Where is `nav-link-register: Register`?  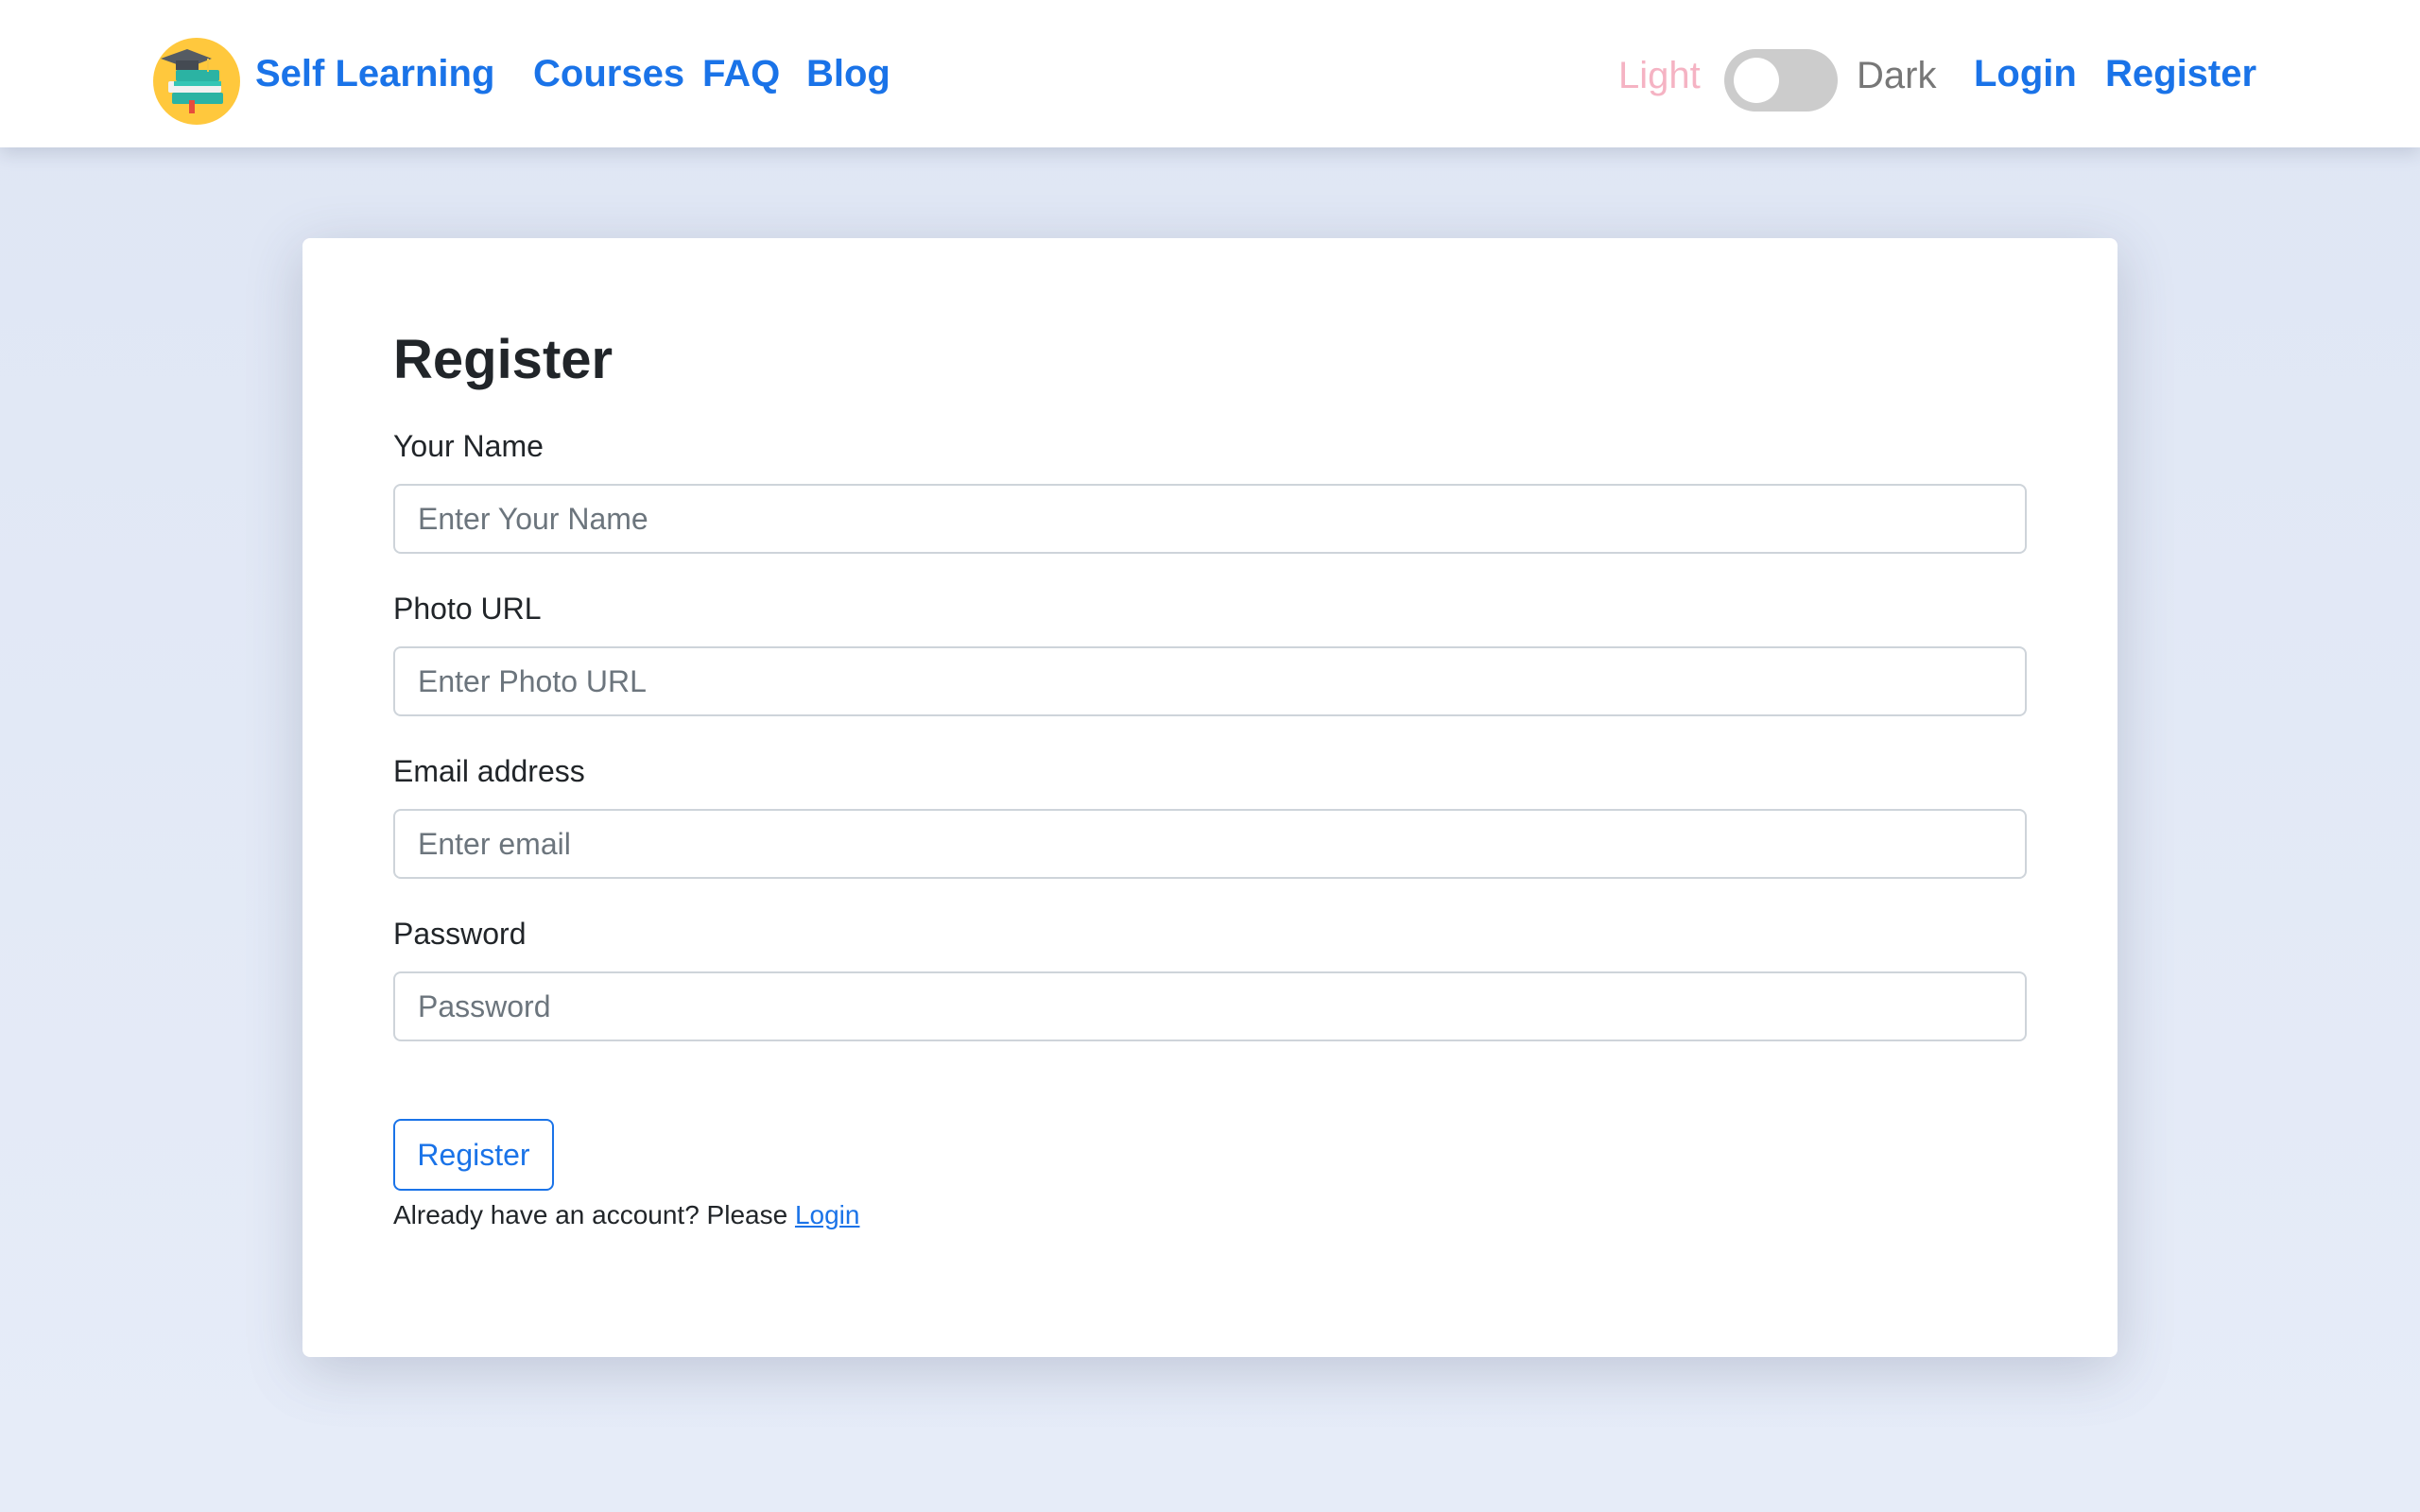
nav-link-register: Register is located at coordinates (2180, 74).